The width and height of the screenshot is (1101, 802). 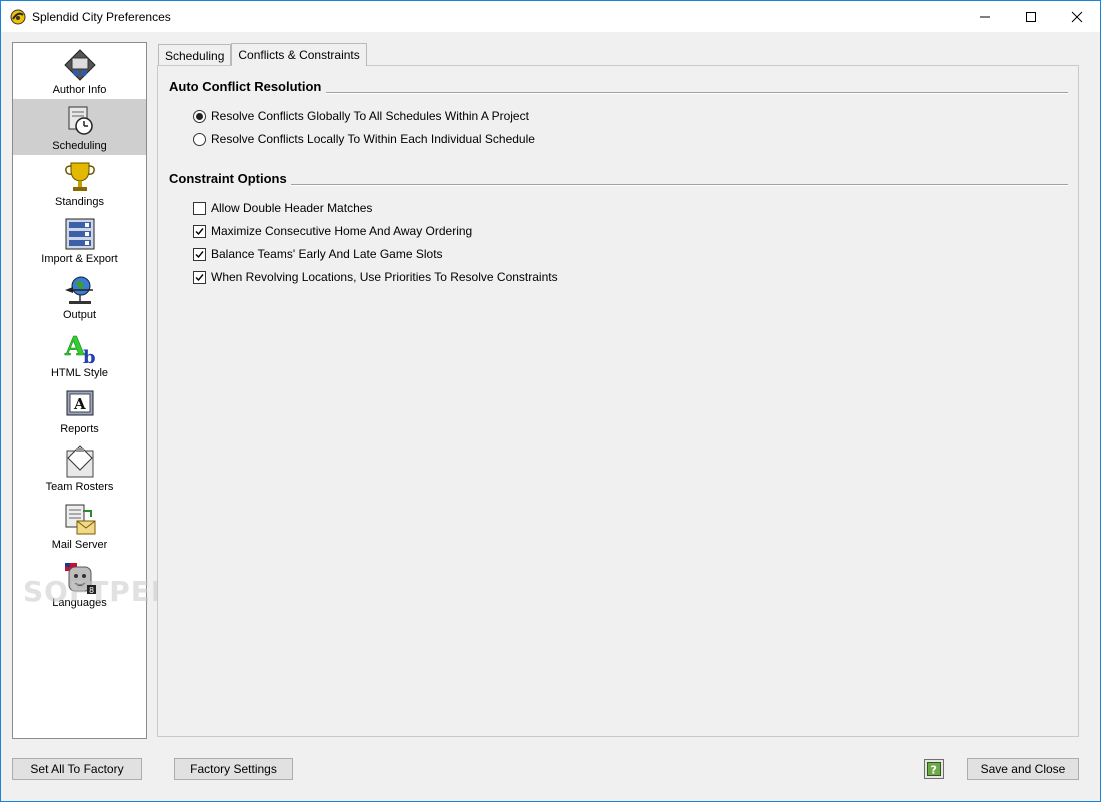 I want to click on app-icon, so click(x=18, y=16).